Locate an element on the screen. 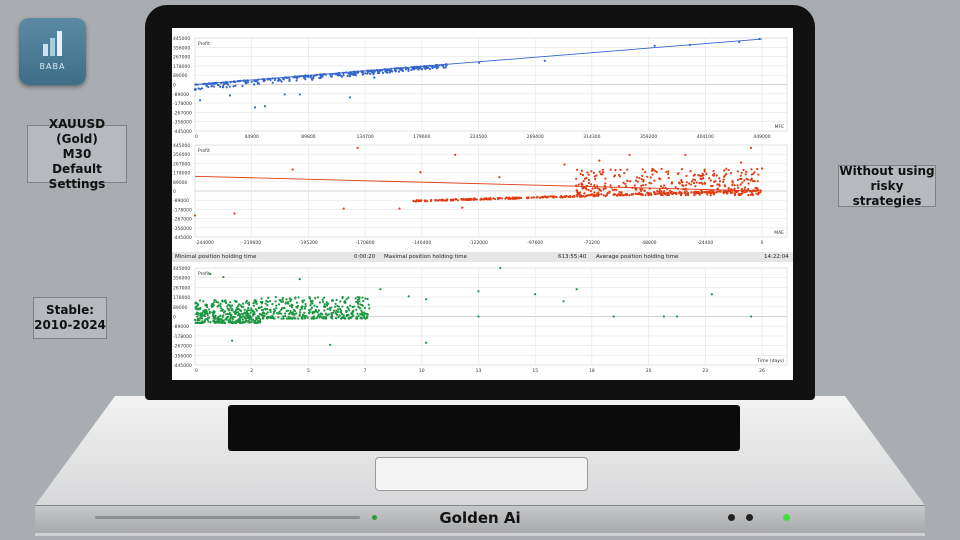 This screenshot has width=960, height=540. y-tick-label: 267000 is located at coordinates (181, 58).